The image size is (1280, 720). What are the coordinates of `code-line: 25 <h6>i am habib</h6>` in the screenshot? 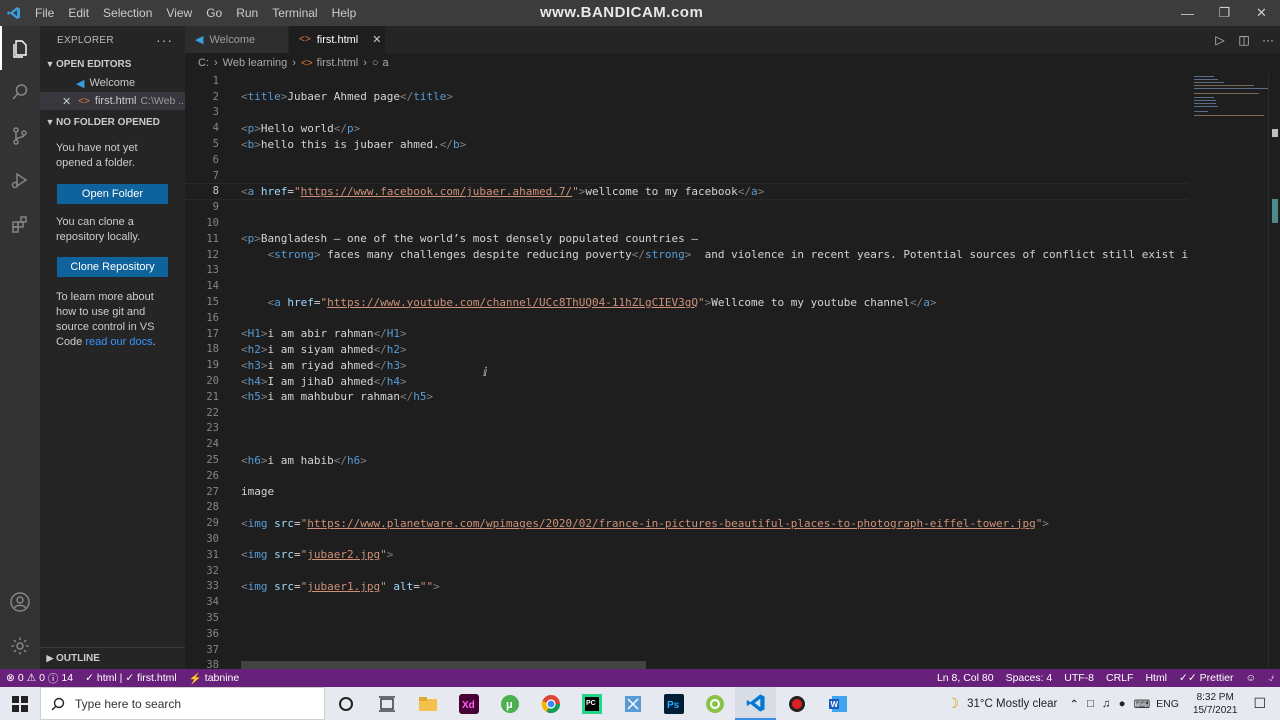 It's located at (686, 460).